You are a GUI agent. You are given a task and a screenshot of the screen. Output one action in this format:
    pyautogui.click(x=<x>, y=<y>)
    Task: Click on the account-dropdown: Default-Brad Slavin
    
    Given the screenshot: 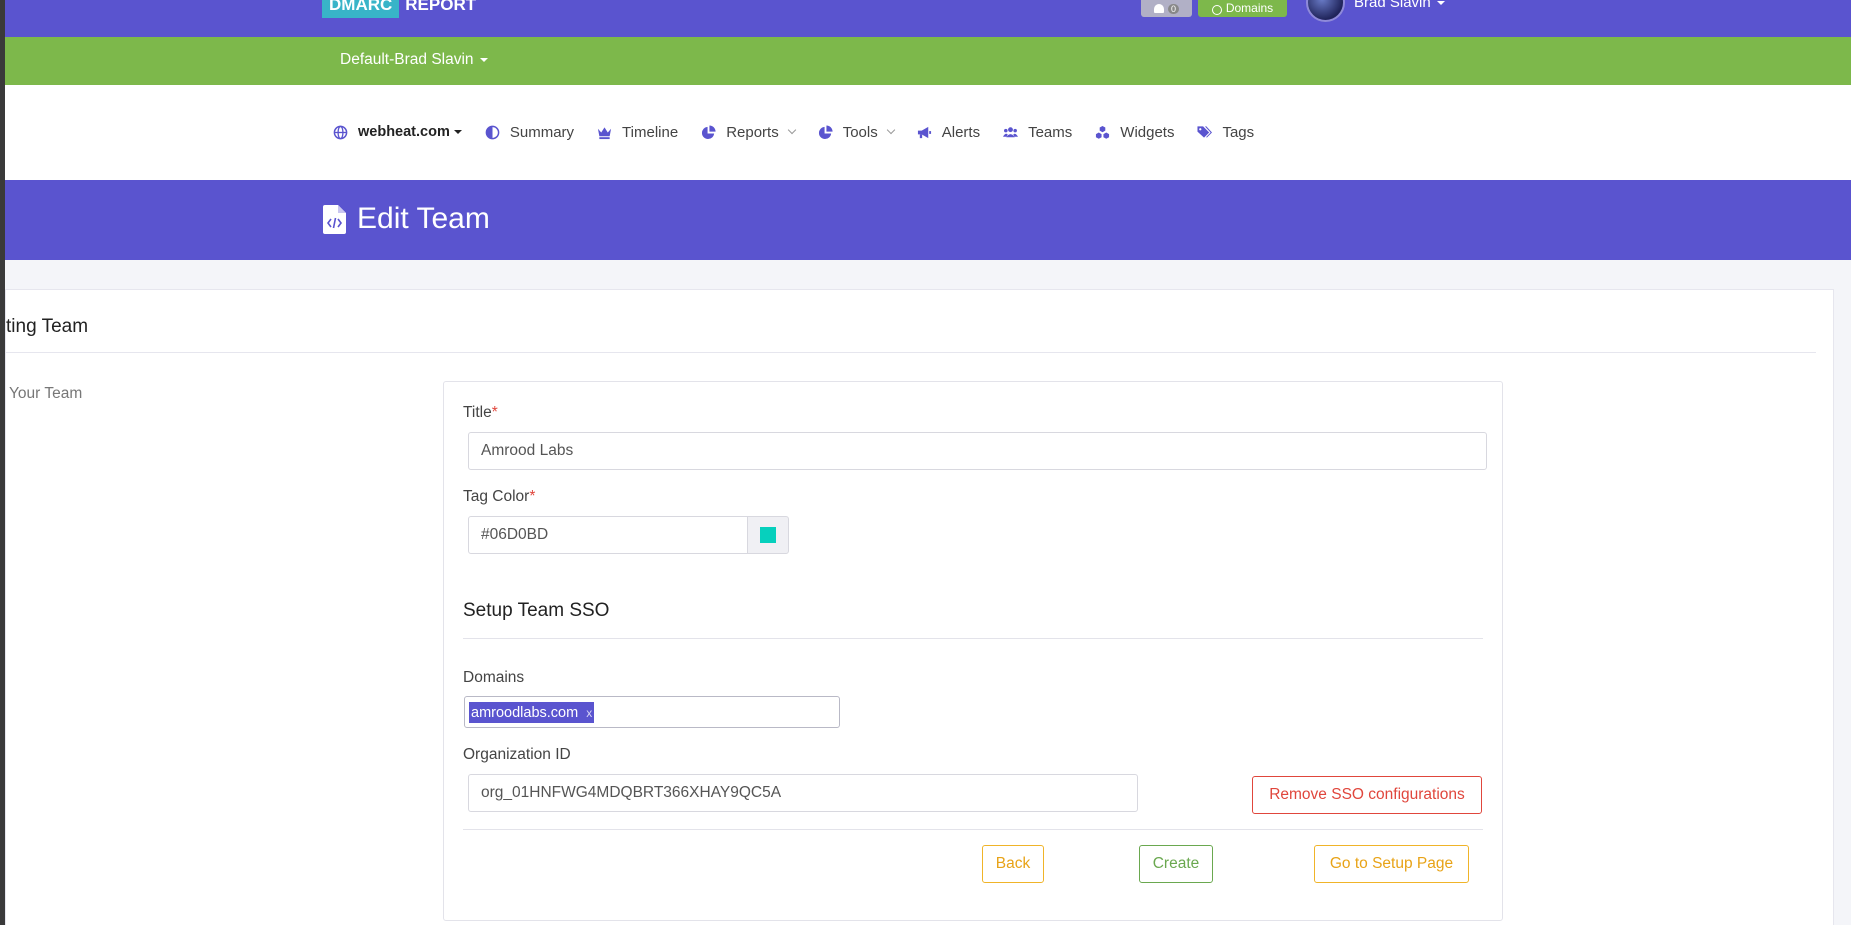 What is the action you would take?
    pyautogui.click(x=414, y=60)
    